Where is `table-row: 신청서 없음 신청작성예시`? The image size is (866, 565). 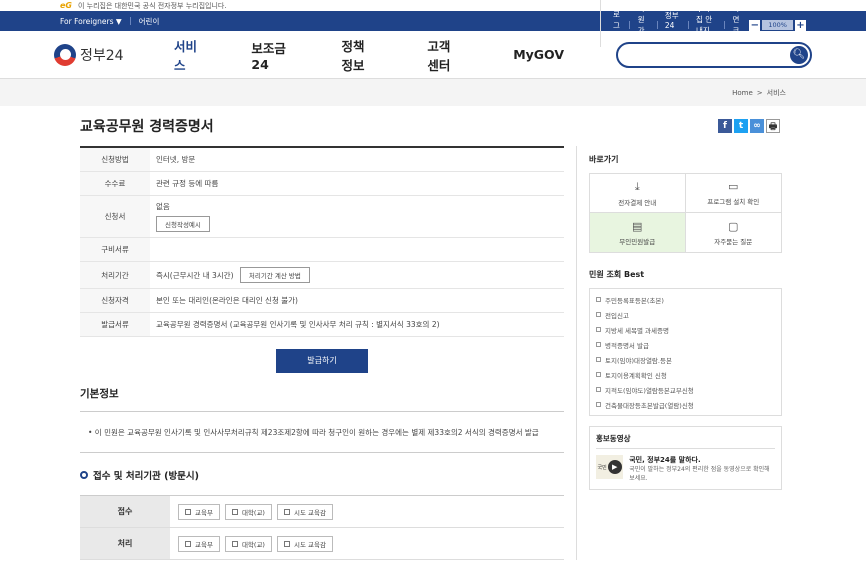 table-row: 신청서 없음 신청작성예시 is located at coordinates (322, 217).